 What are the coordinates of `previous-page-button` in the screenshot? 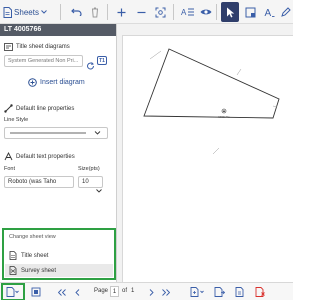 It's located at (77, 292).